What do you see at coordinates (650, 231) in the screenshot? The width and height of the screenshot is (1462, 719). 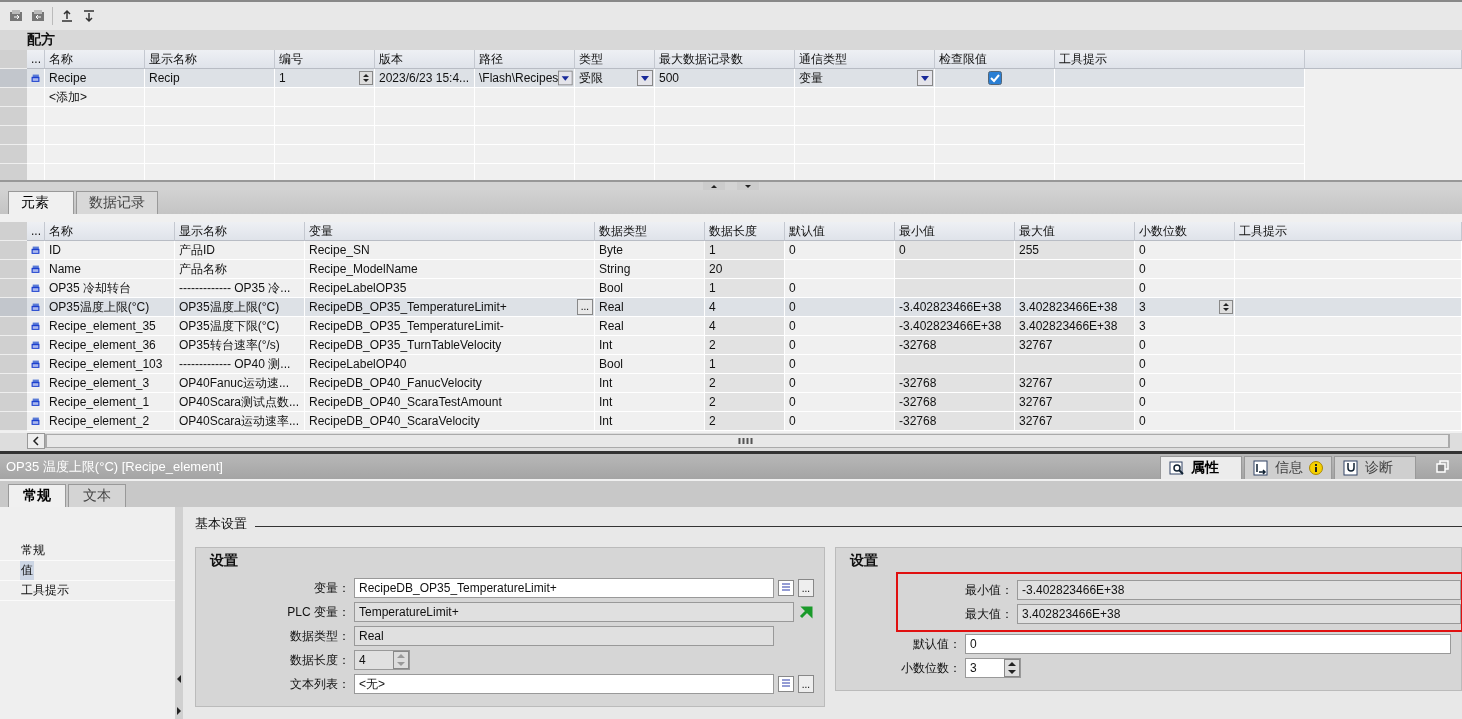 I see `column-header: 数据类型` at bounding box center [650, 231].